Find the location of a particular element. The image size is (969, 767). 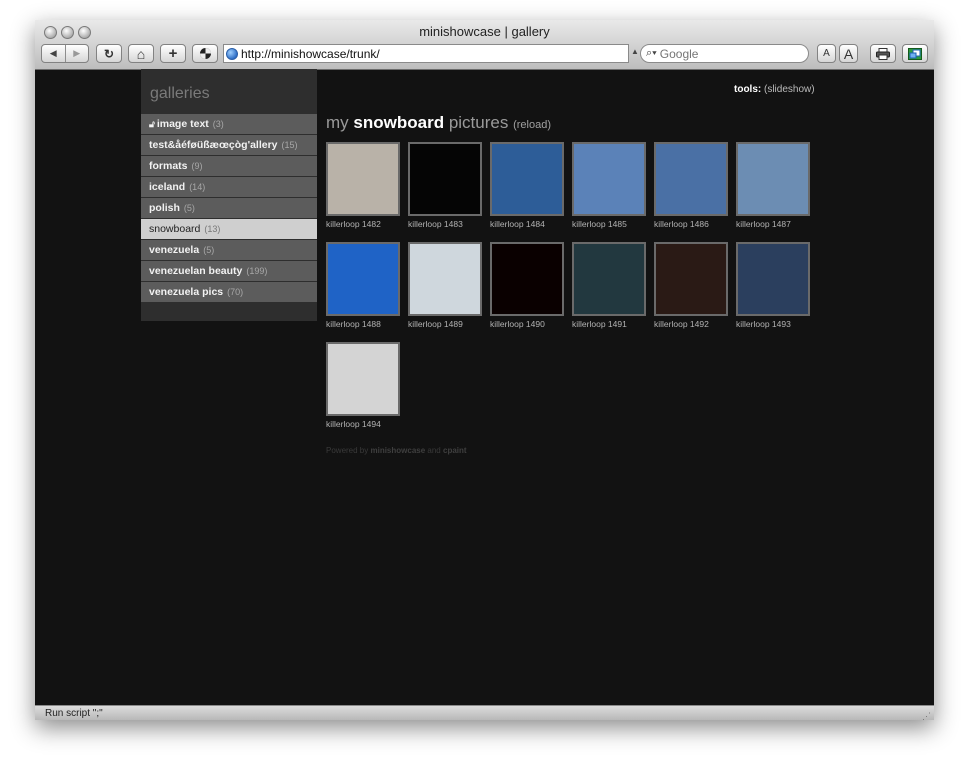

gallery-item-count: (9) is located at coordinates (197, 166).